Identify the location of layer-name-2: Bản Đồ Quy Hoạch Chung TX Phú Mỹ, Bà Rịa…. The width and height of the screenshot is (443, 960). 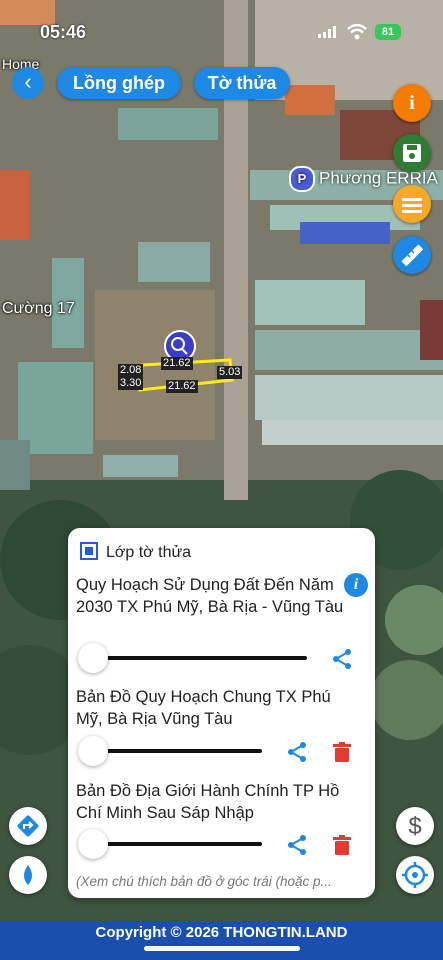
(203, 708).